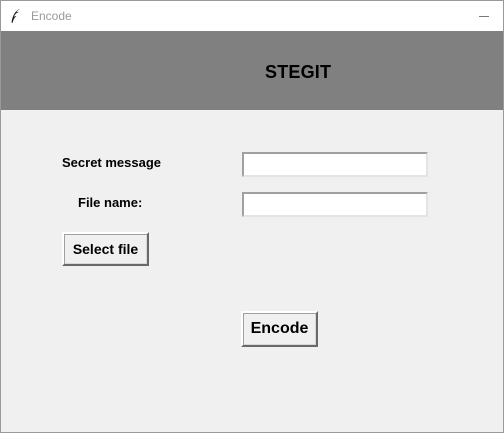  I want to click on feather-icon, so click(16, 15).